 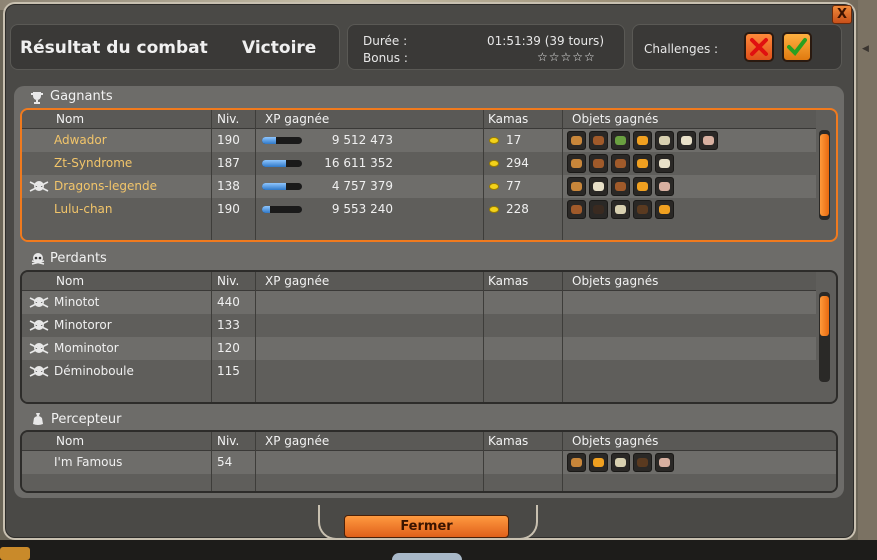 I want to click on red-cross-icon, so click(x=759, y=47).